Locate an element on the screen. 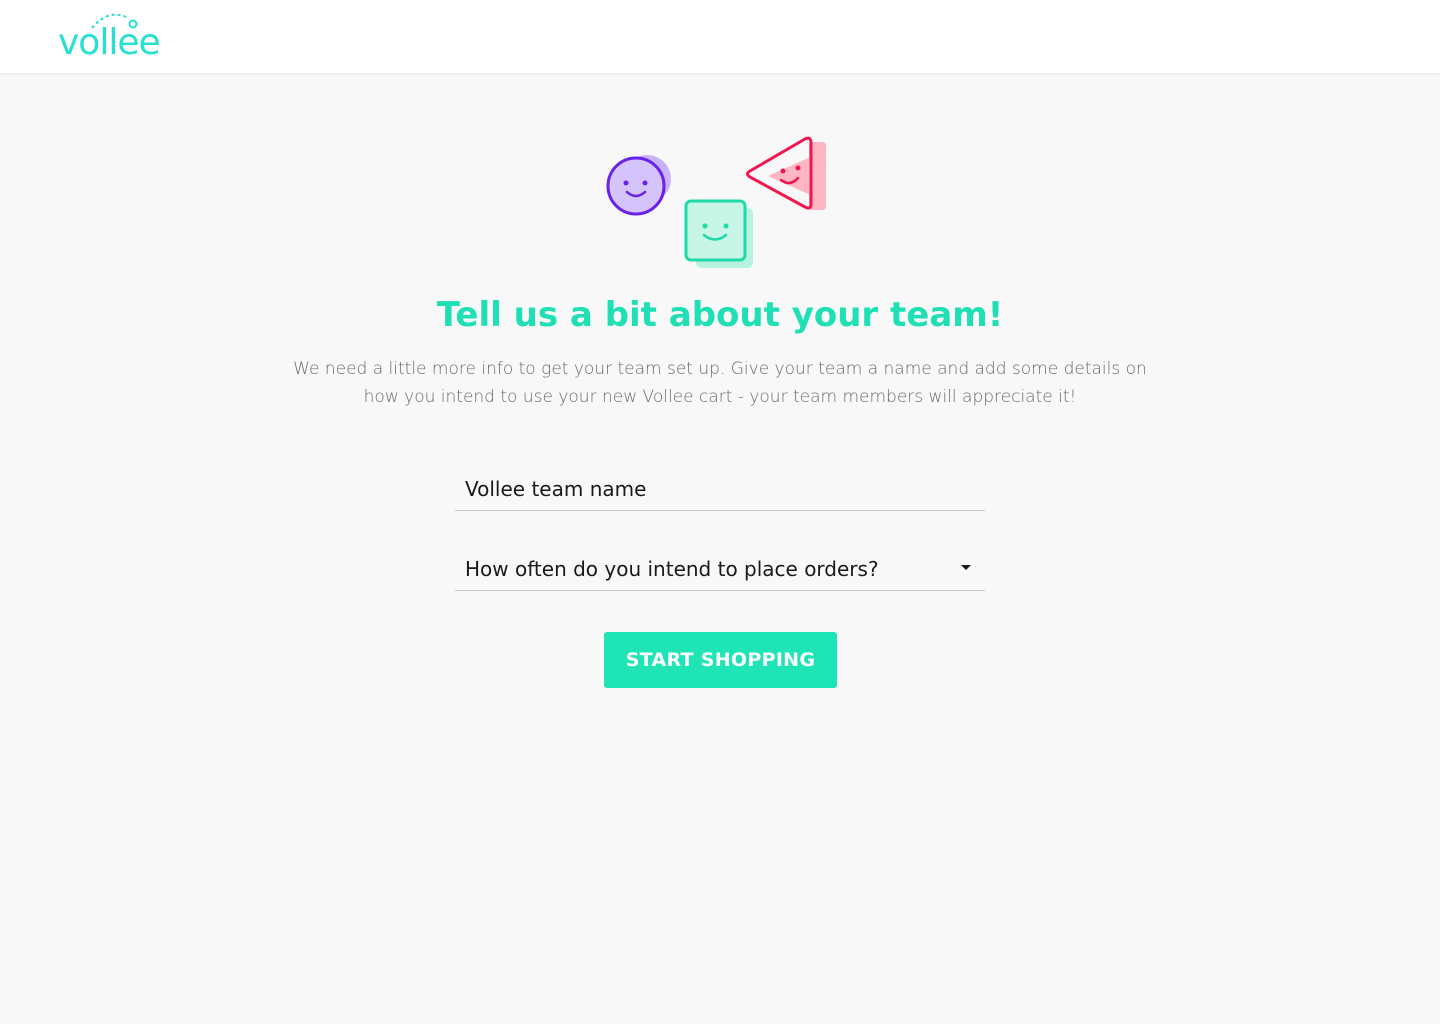 The height and width of the screenshot is (1024, 1440). page-title: Tell us a bit about your team! is located at coordinates (720, 315).